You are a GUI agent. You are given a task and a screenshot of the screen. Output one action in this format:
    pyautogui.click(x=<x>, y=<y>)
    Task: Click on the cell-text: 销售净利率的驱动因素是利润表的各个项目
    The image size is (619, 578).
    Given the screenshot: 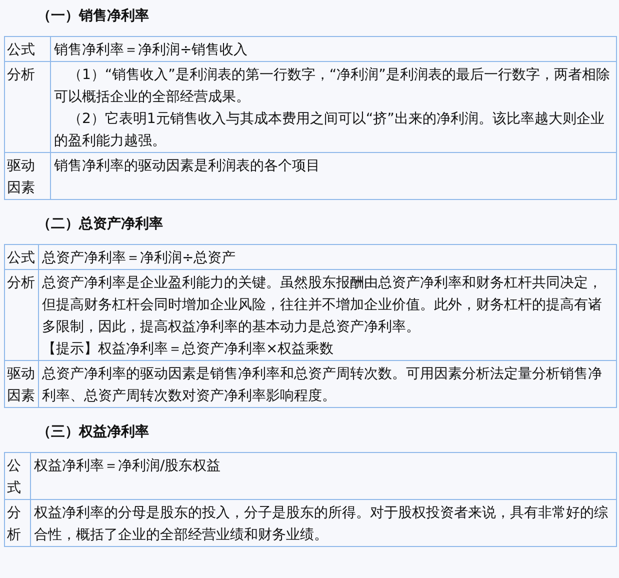 What is the action you would take?
    pyautogui.click(x=187, y=166)
    